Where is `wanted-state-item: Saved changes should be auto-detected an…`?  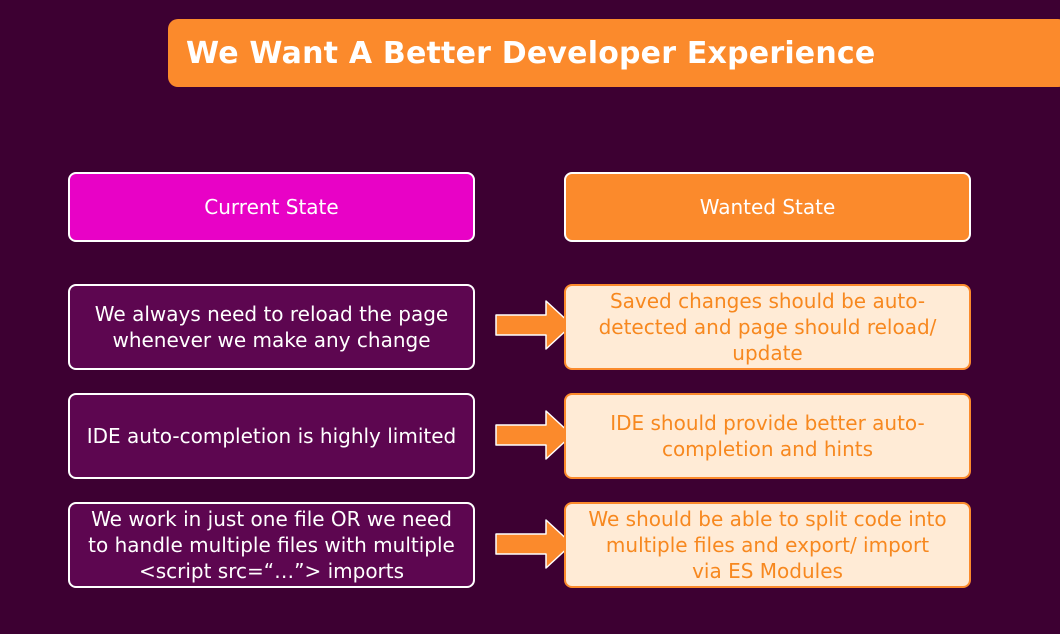 wanted-state-item: Saved changes should be auto-detected an… is located at coordinates (767, 327).